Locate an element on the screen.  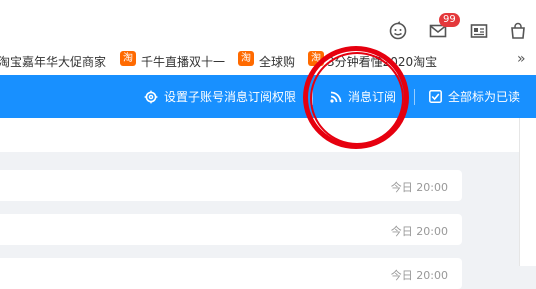
filter-bar is located at coordinates (268, 135).